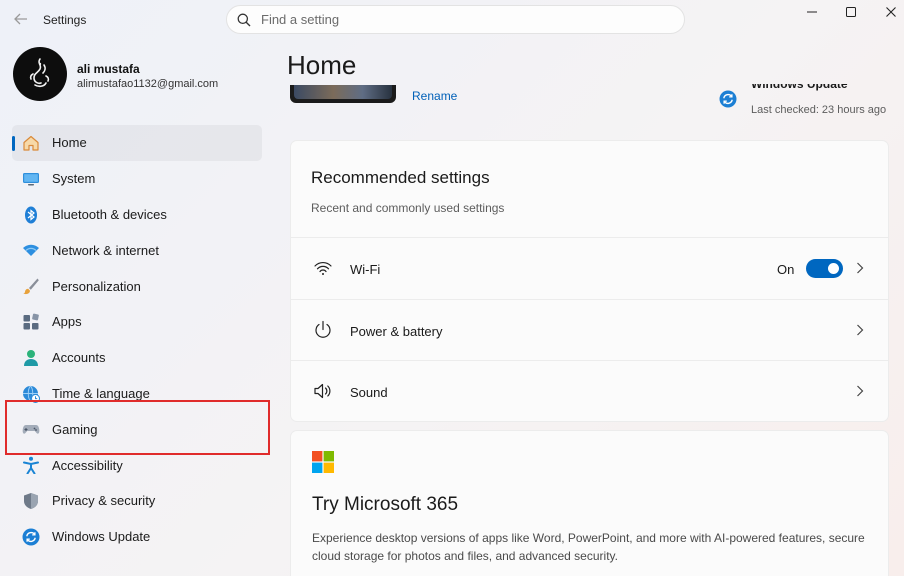 The height and width of the screenshot is (576, 904). I want to click on windows-update-title: Windows Update, so click(799, 88).